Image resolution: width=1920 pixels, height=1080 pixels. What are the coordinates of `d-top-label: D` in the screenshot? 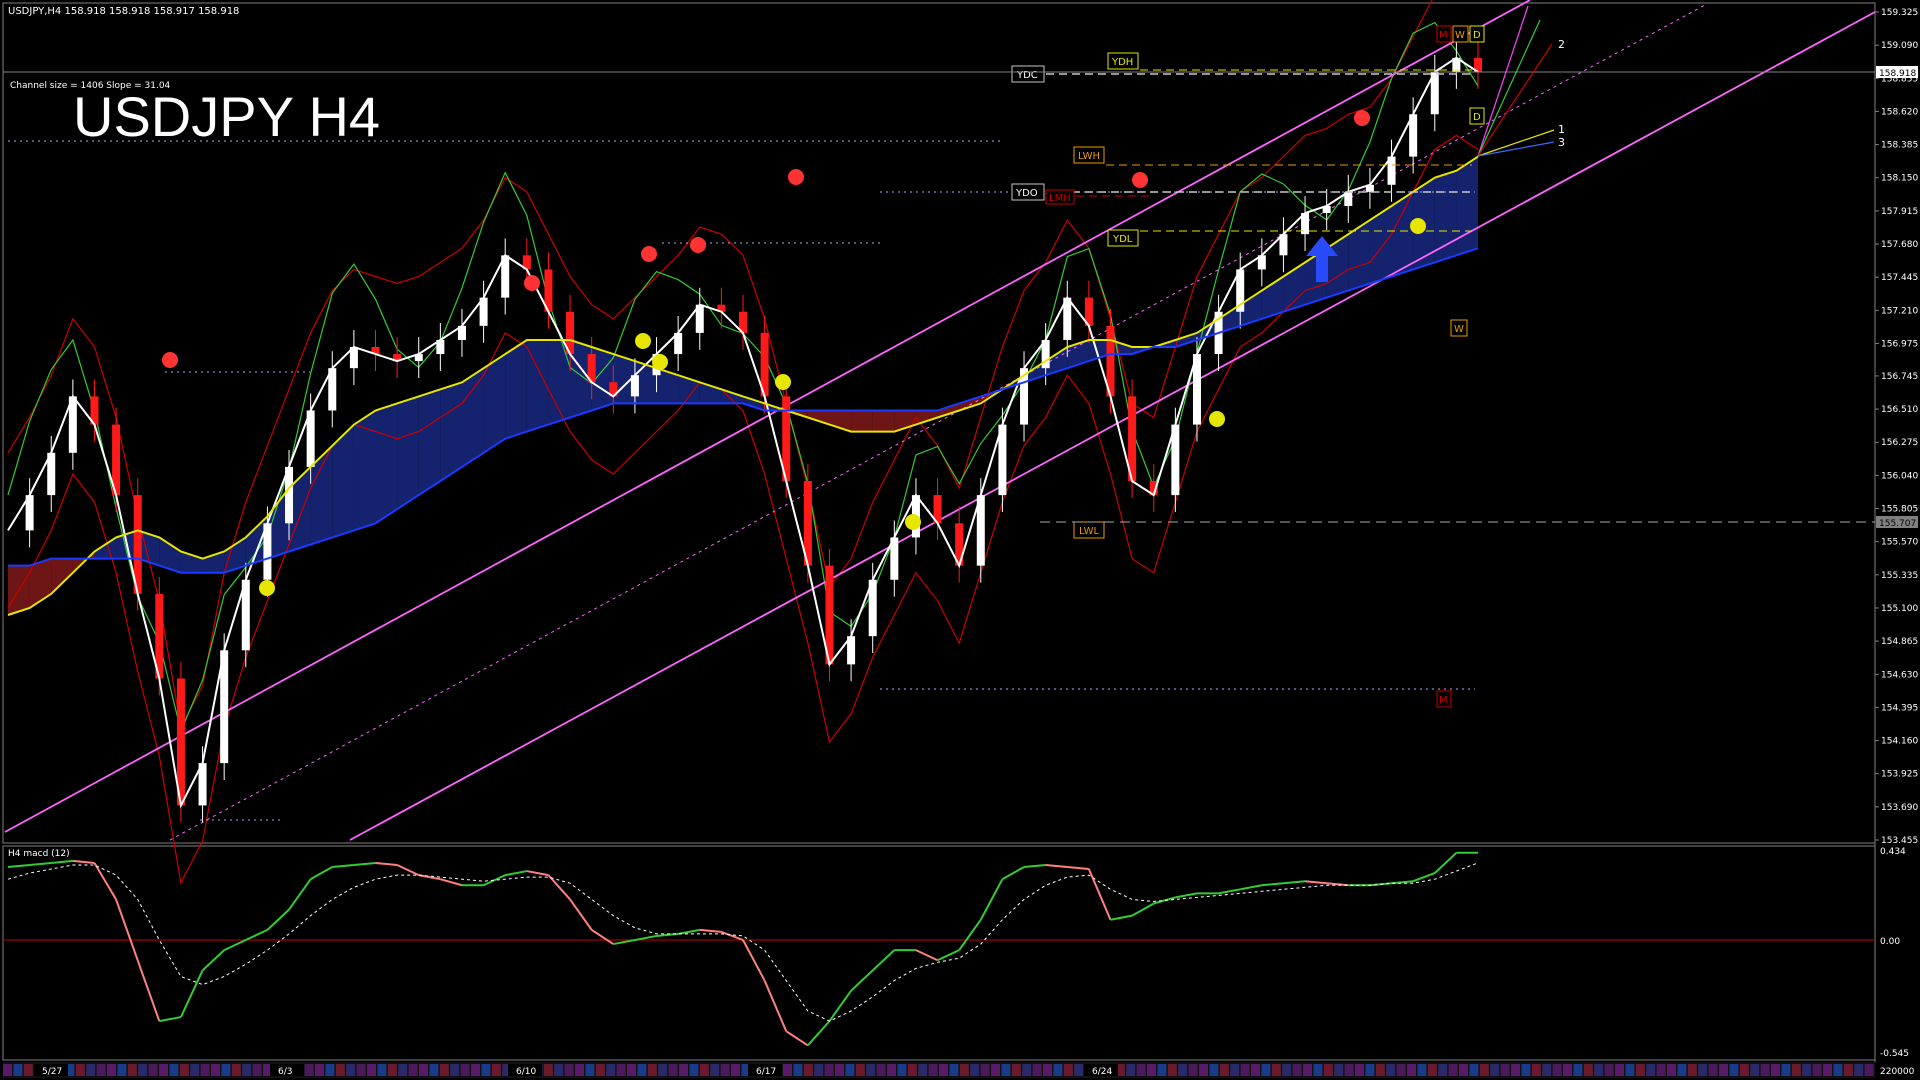 It's located at (1477, 35).